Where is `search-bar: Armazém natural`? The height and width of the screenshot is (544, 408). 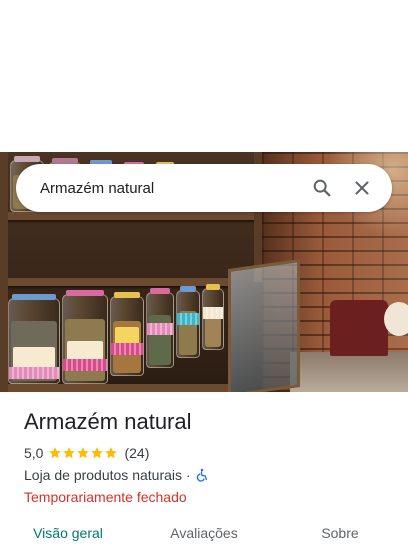 search-bar: Armazém natural is located at coordinates (204, 188).